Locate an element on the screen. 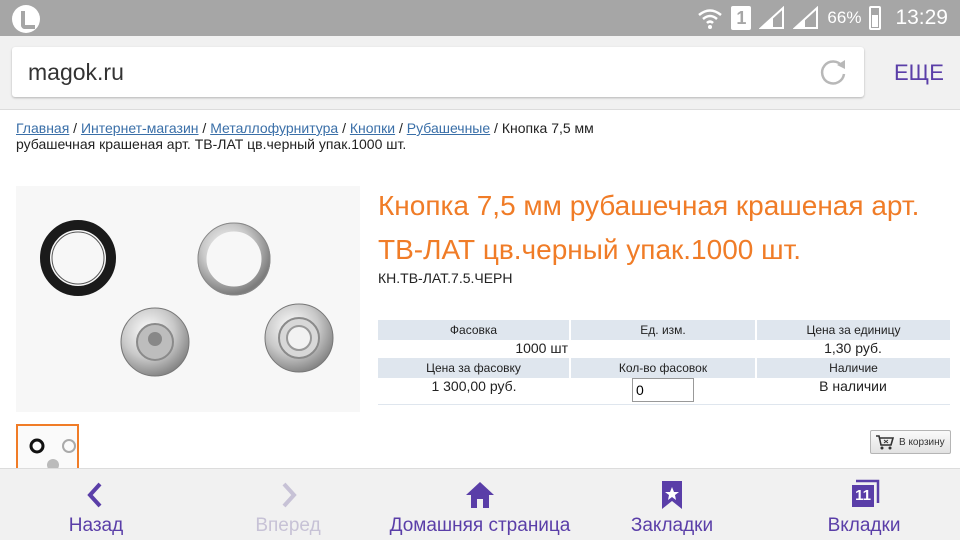 The height and width of the screenshot is (541, 960). breadcrumb-link-buttons: Кнопки is located at coordinates (372, 128).